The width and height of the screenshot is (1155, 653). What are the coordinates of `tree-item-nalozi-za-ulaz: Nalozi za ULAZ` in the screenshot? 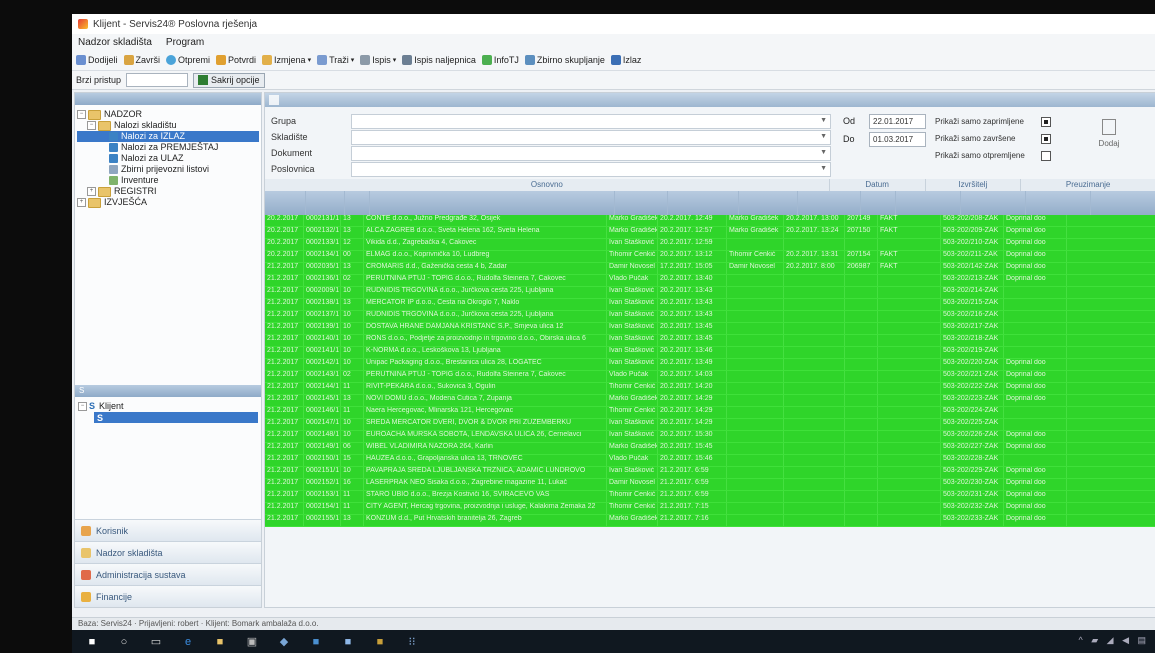 It's located at (168, 158).